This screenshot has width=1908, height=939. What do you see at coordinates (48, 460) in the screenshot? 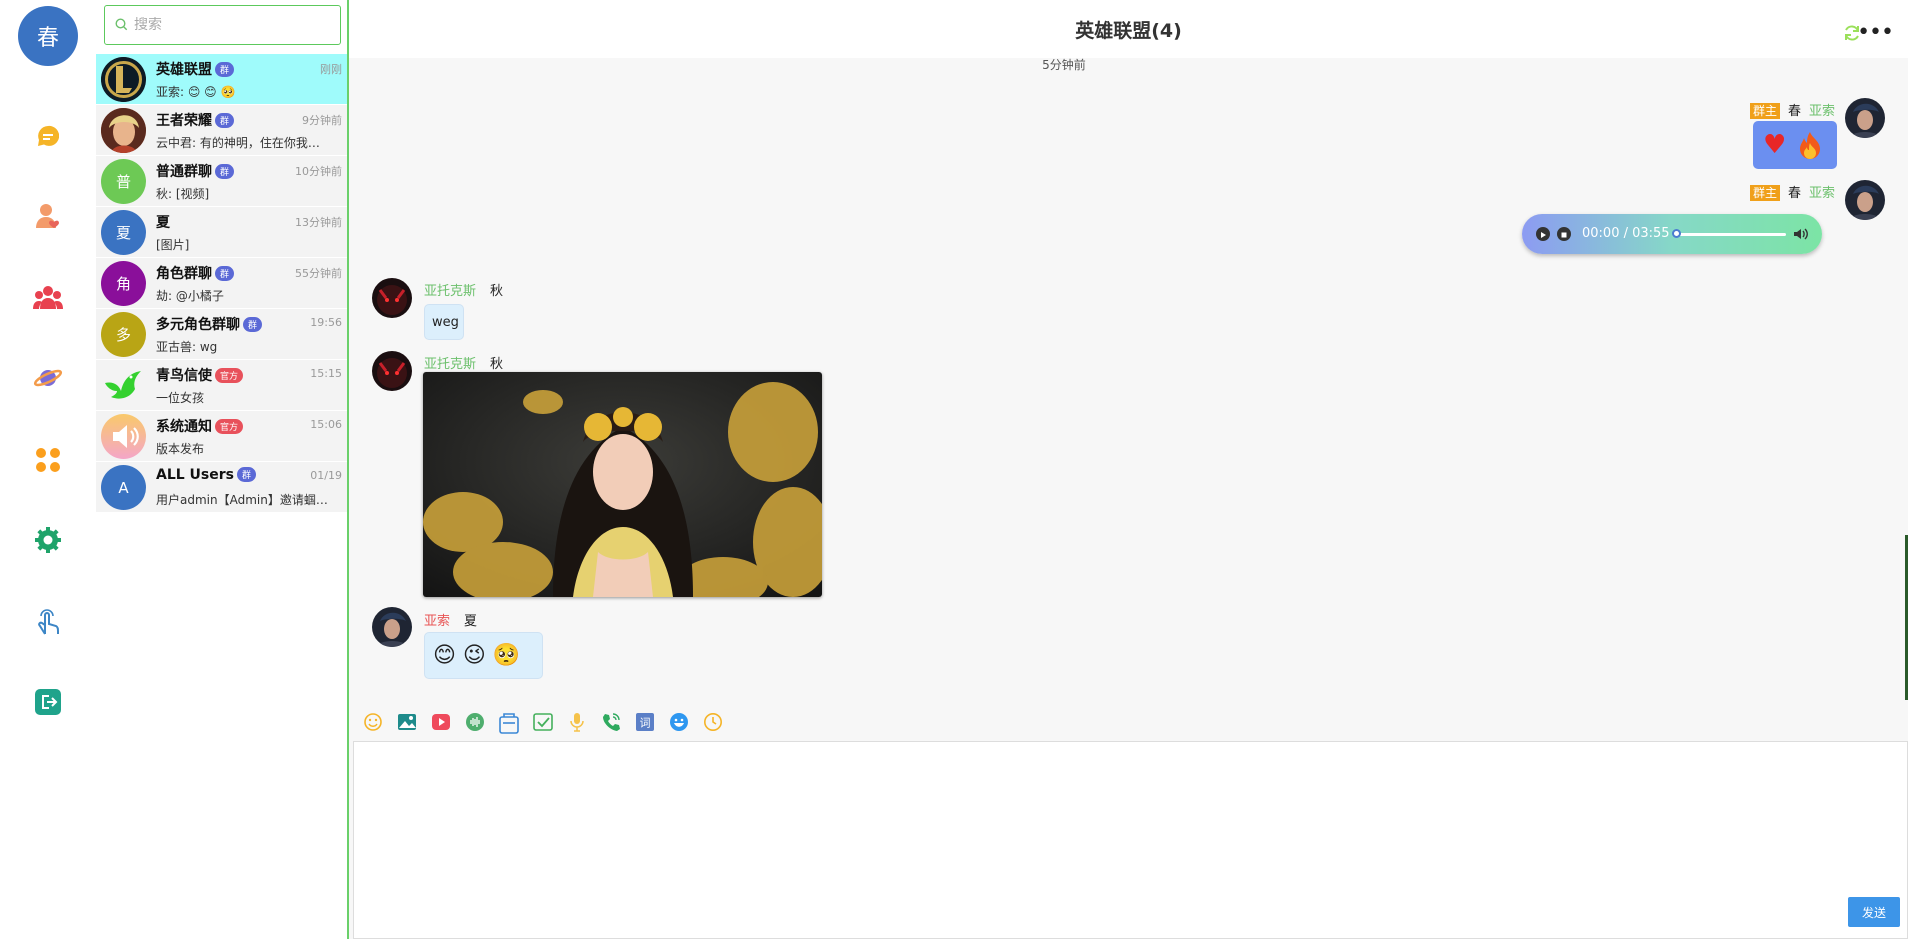
I see `apps-nav-icon` at bounding box center [48, 460].